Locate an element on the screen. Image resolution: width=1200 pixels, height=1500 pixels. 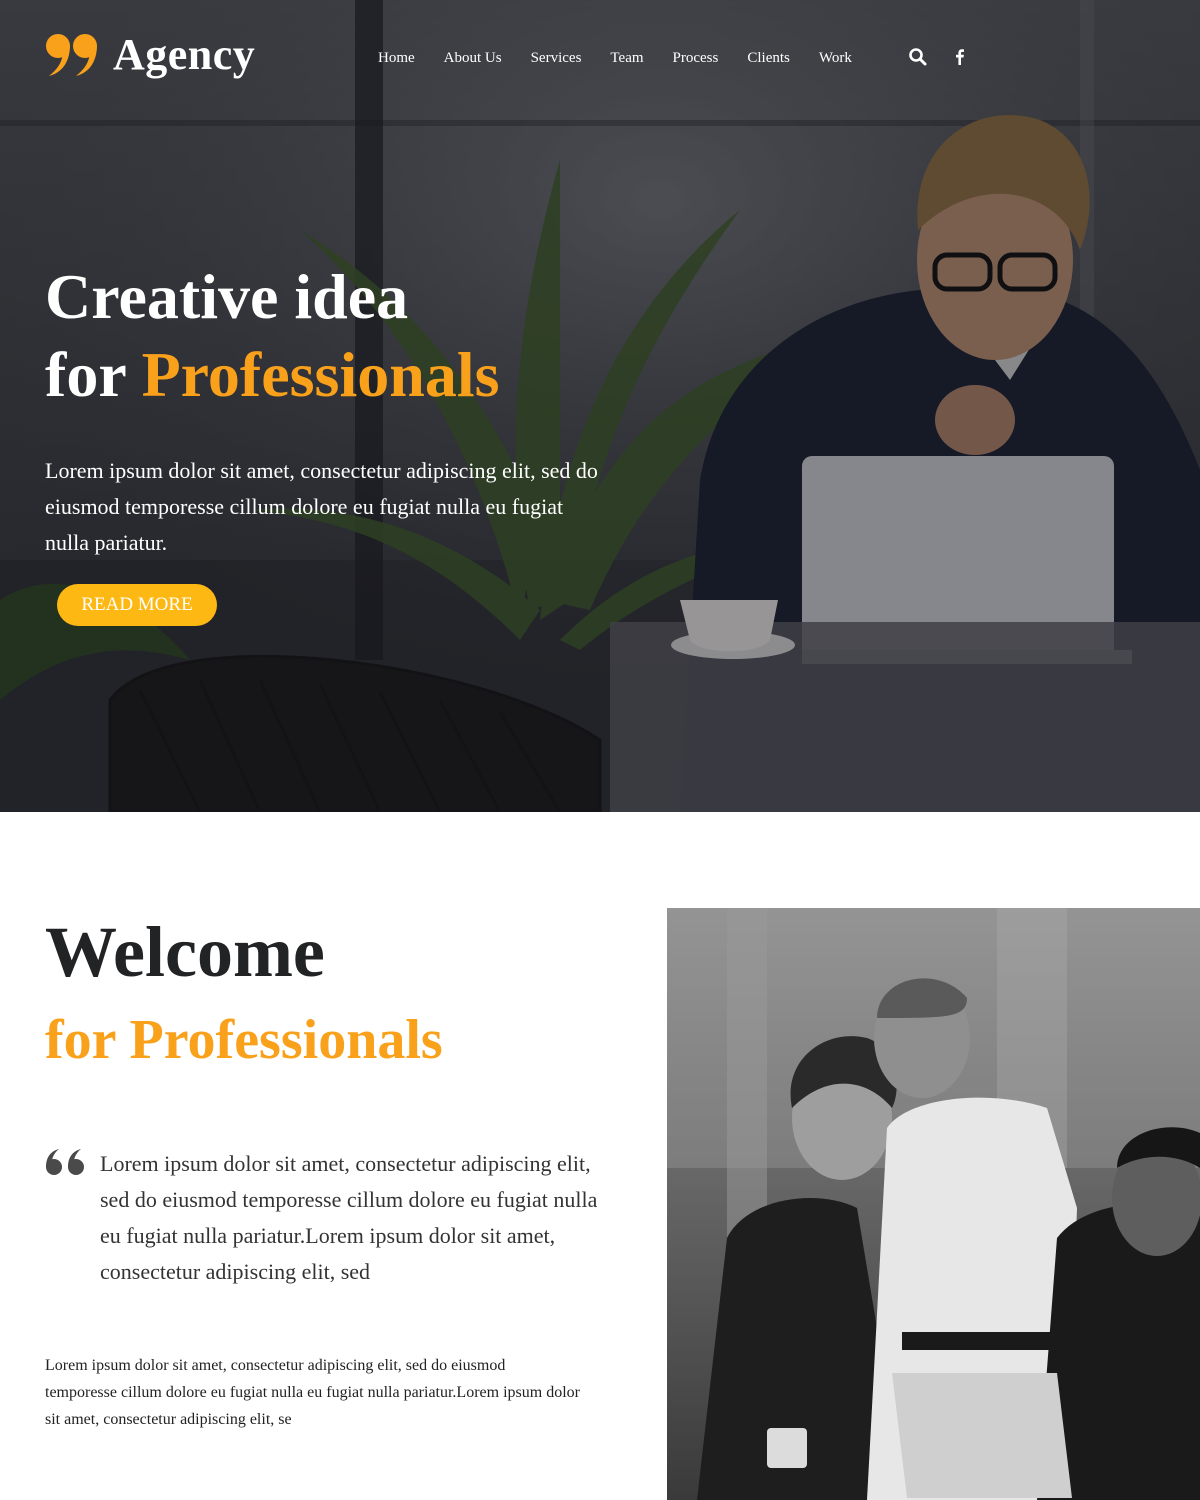
nav-item-process: Process is located at coordinates (696, 58).